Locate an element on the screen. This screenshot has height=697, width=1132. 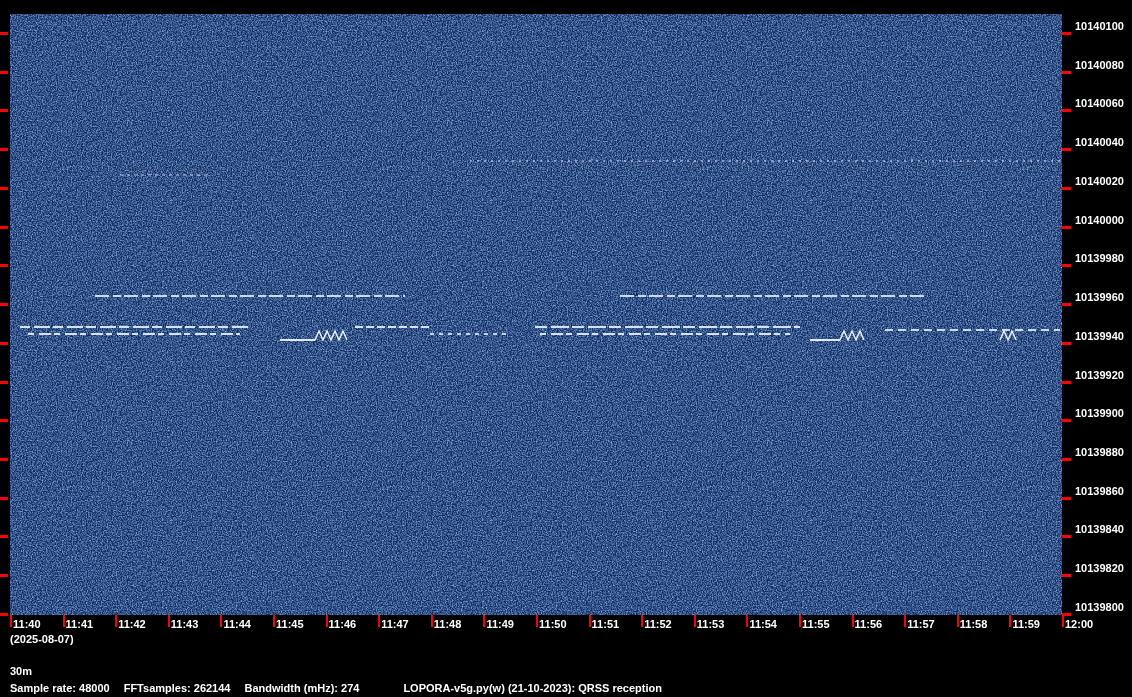
frequency-label: 10139840 is located at coordinates (1099, 530).